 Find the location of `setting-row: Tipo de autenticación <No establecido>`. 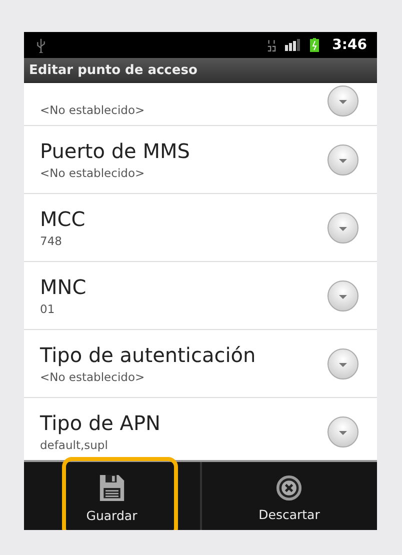

setting-row: Tipo de autenticación <No establecido> is located at coordinates (200, 364).